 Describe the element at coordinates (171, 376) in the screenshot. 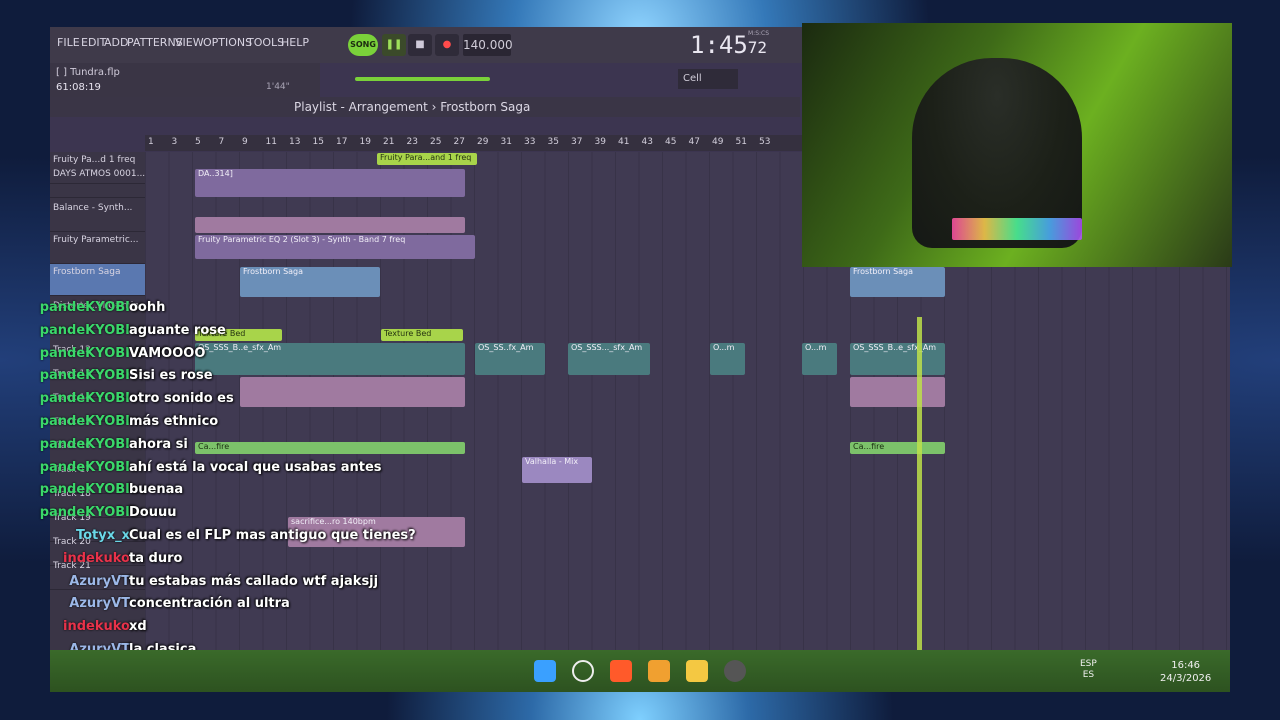

I see `chat-text: Sisi es rose` at that location.